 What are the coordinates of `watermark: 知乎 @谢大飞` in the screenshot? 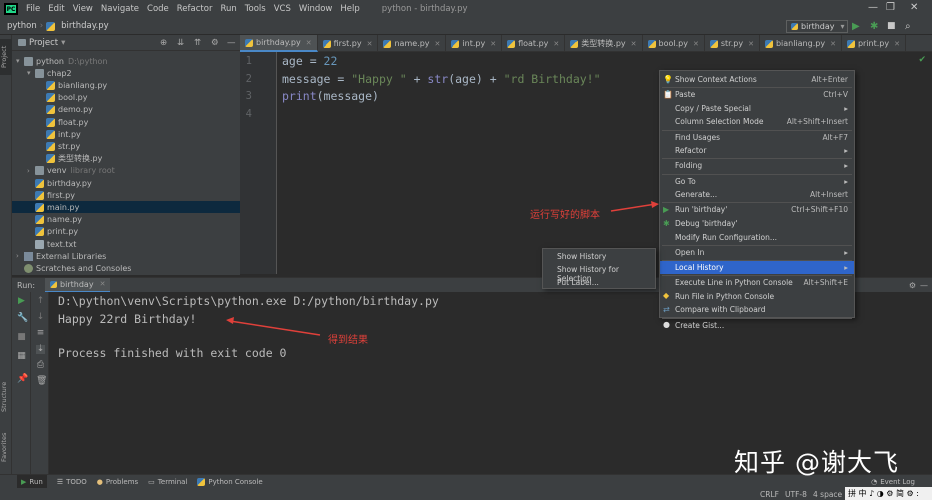 It's located at (816, 462).